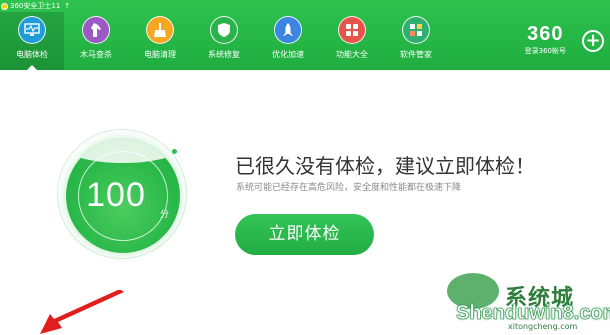 The height and width of the screenshot is (335, 610). Describe the element at coordinates (32, 30) in the screenshot. I see `monitor-pulse-icon` at that location.